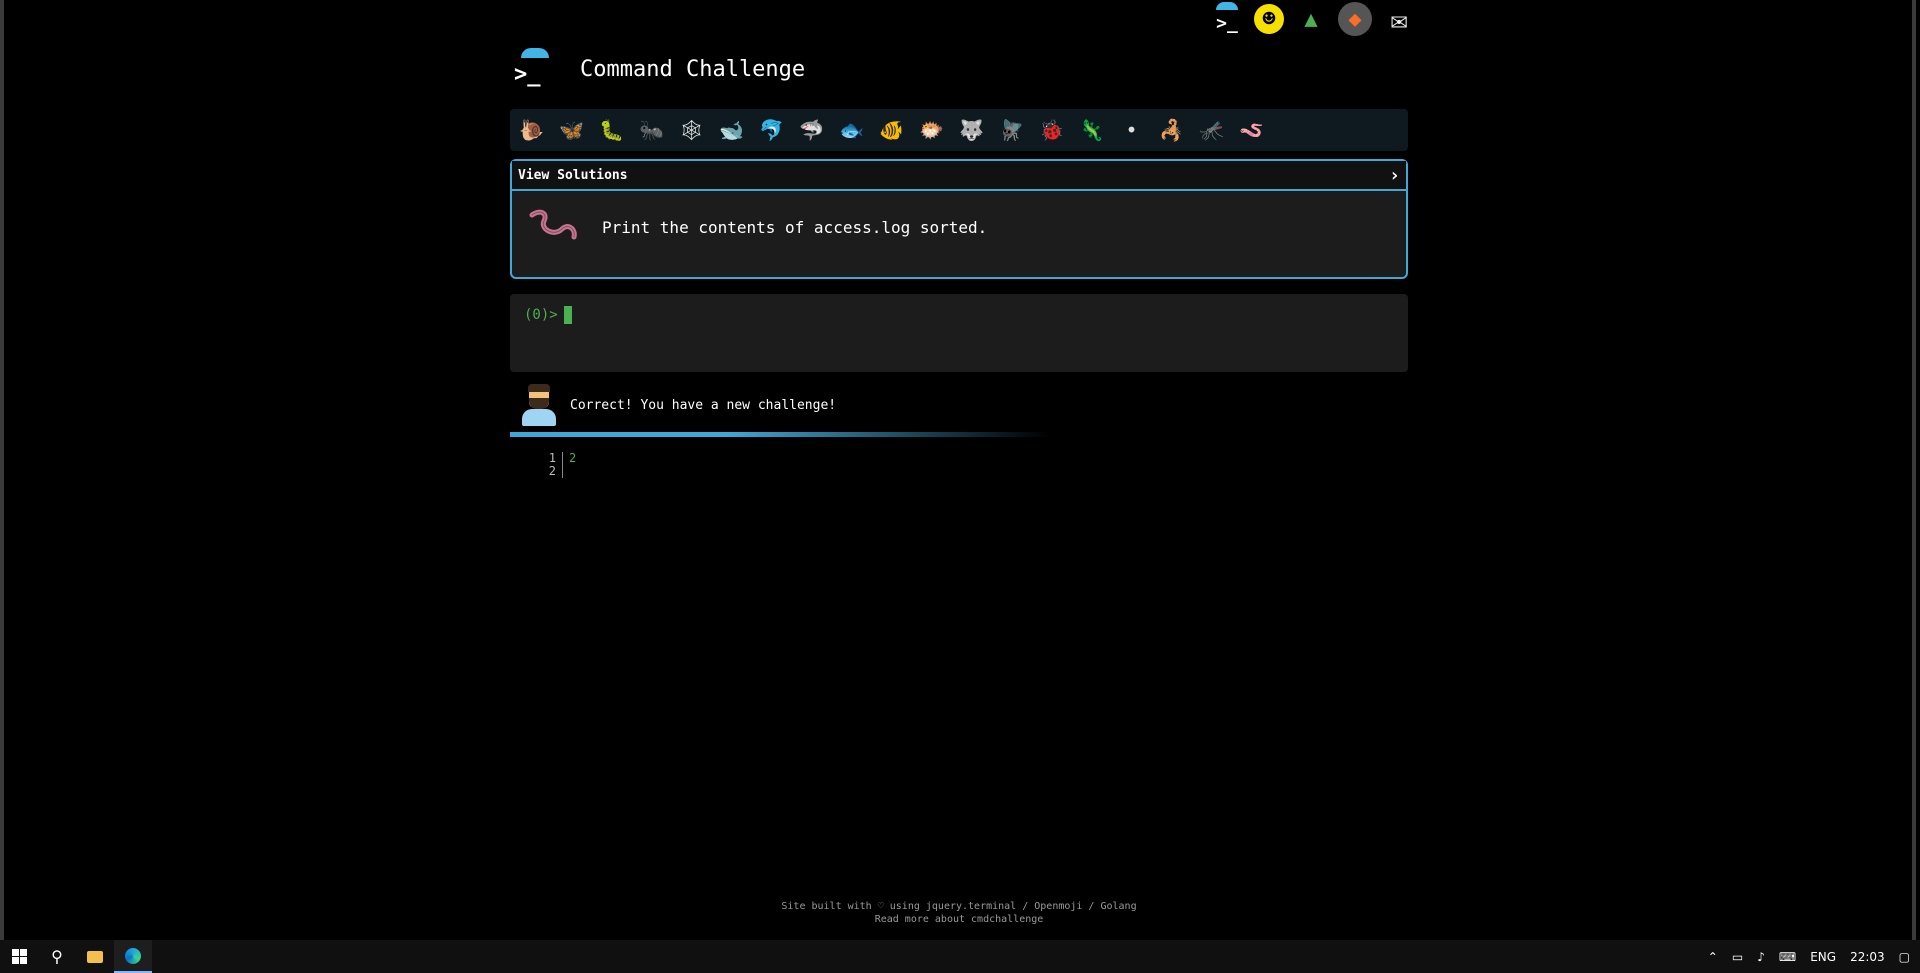 This screenshot has height=973, width=1920. Describe the element at coordinates (1355, 19) in the screenshot. I see `gitlab-icon: ◆` at that location.